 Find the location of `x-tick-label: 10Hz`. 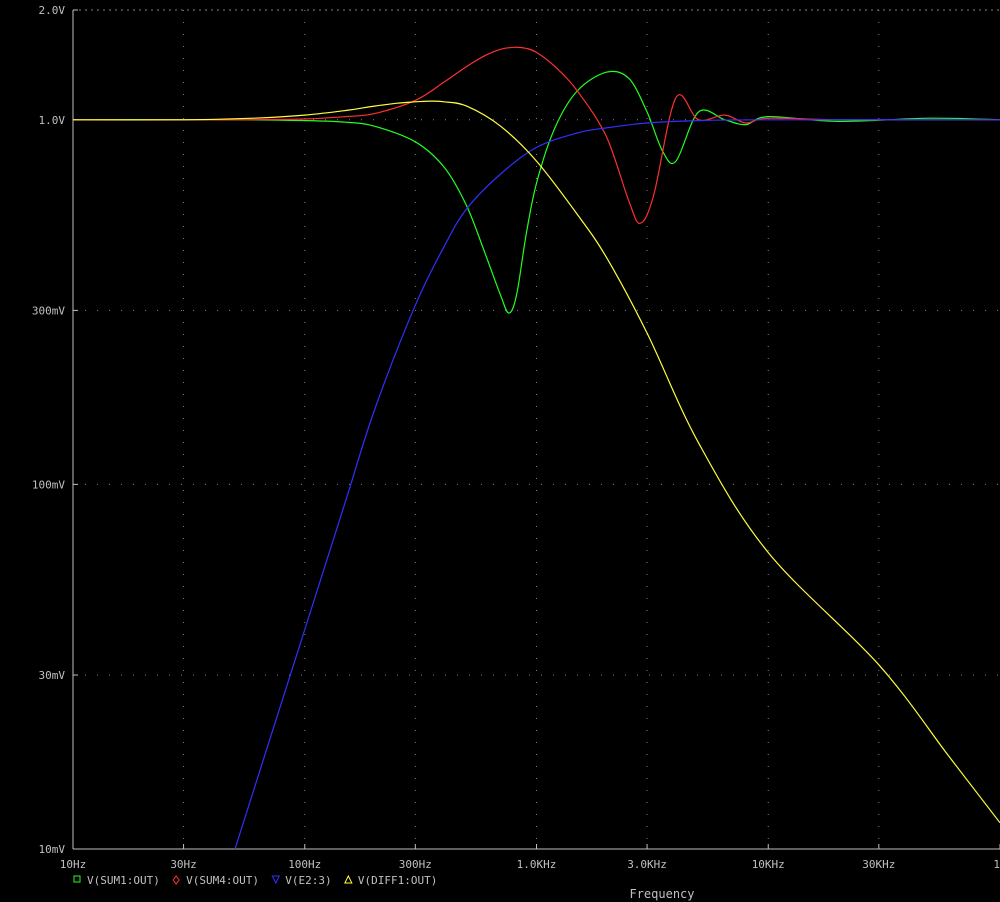

x-tick-label: 10Hz is located at coordinates (73, 864).